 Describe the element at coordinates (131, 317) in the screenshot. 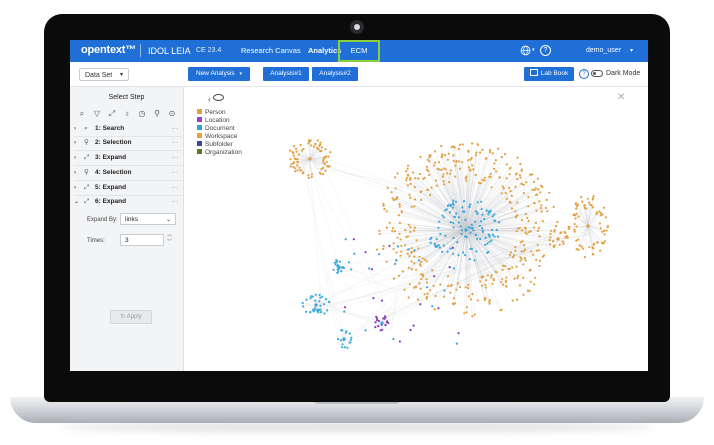

I see `apply-button: ↻ Apply` at that location.